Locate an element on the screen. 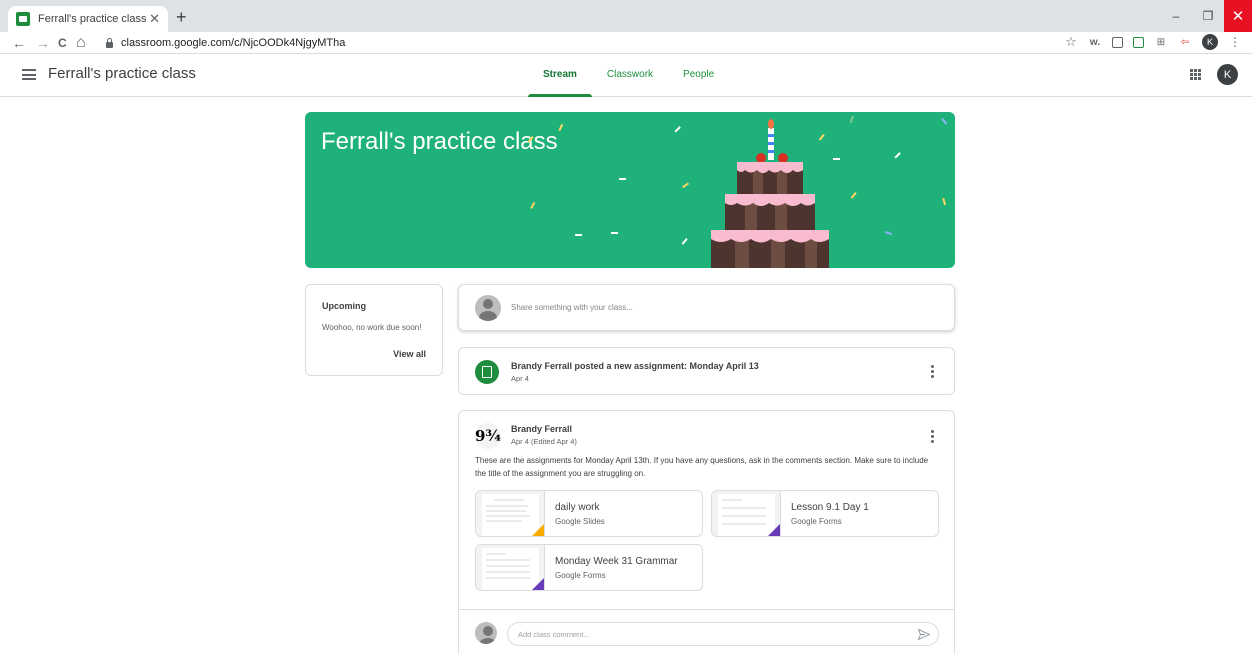  tab-title: Ferrall's practice class is located at coordinates (92, 19).